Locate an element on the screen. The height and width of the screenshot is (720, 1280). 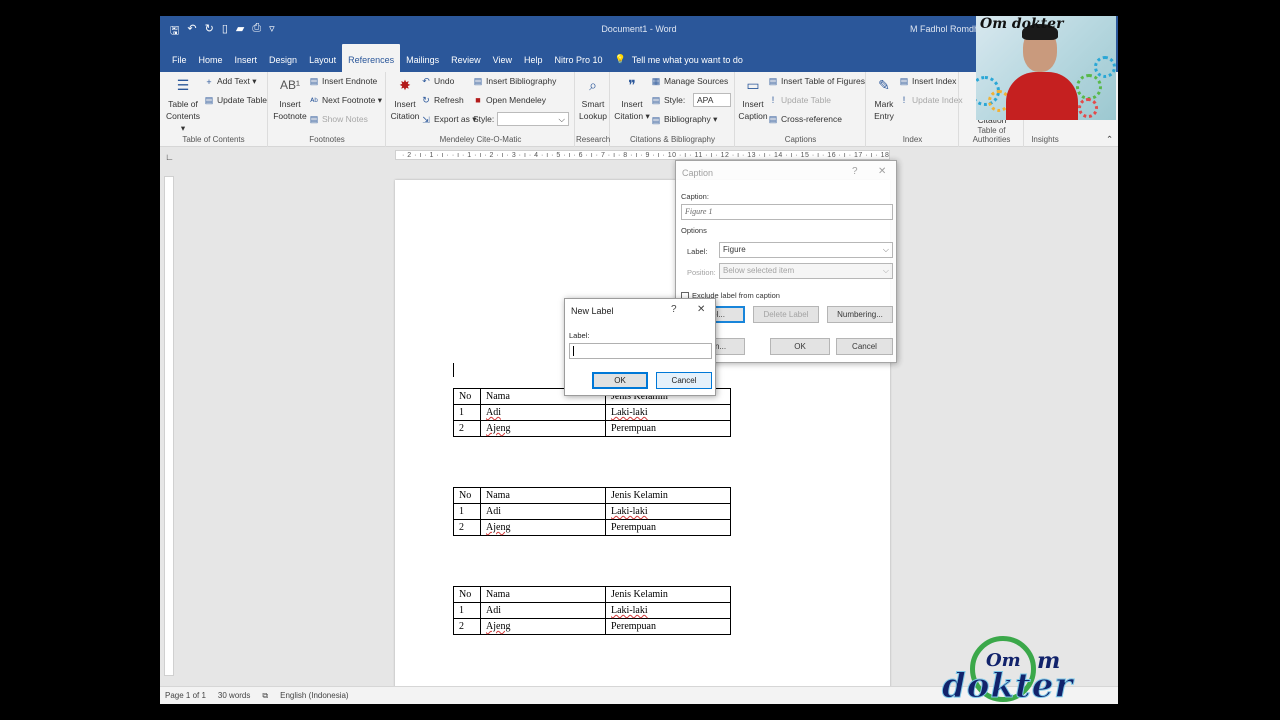
add-text-label: Add Text ▾ is located at coordinates (237, 81).